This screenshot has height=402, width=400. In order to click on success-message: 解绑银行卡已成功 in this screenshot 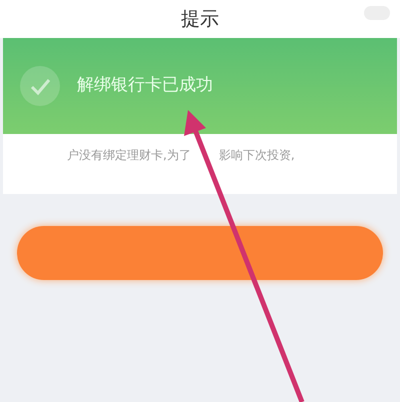, I will do `click(145, 86)`.